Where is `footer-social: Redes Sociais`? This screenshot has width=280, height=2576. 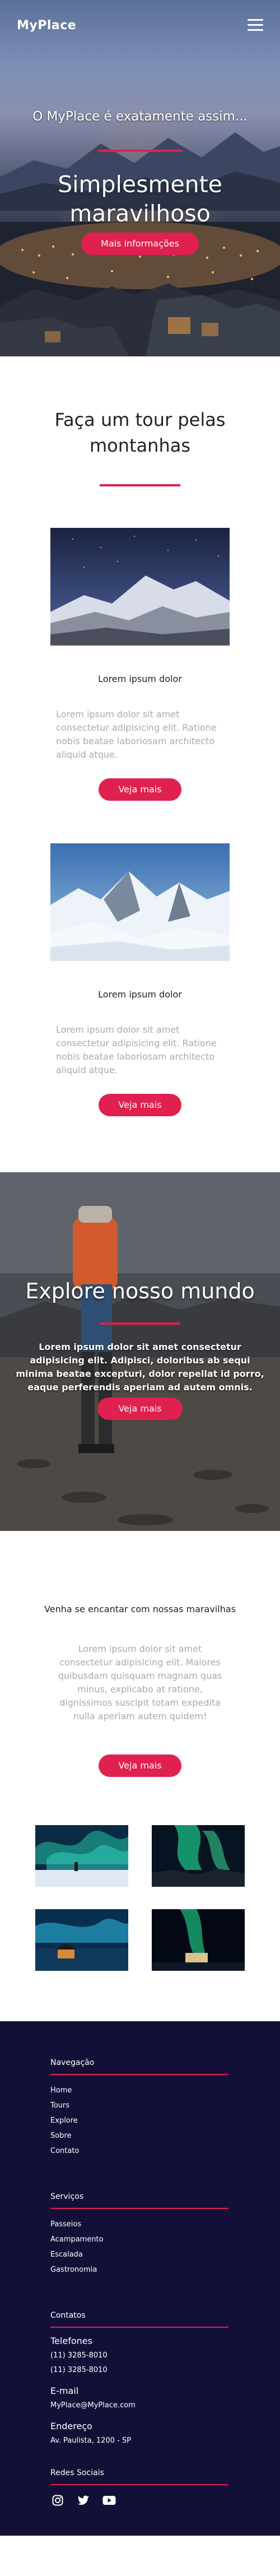
footer-social: Redes Sociais is located at coordinates (165, 2488).